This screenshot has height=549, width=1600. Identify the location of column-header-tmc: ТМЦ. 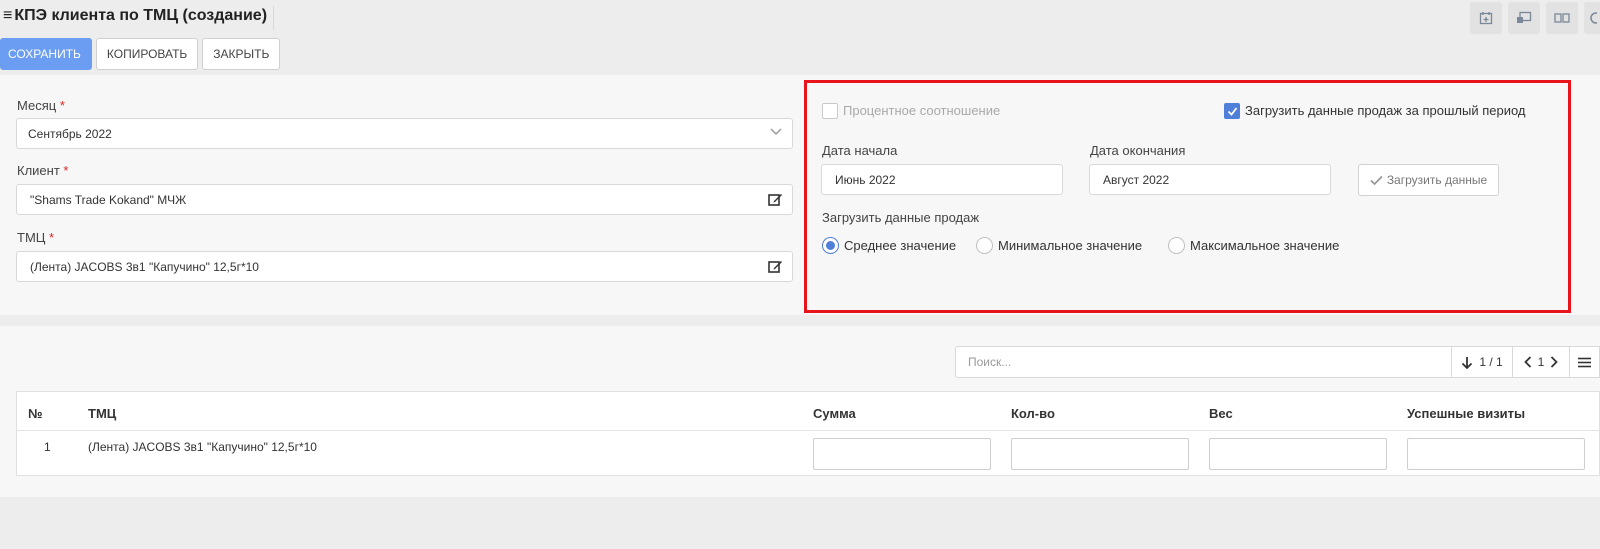
(102, 413).